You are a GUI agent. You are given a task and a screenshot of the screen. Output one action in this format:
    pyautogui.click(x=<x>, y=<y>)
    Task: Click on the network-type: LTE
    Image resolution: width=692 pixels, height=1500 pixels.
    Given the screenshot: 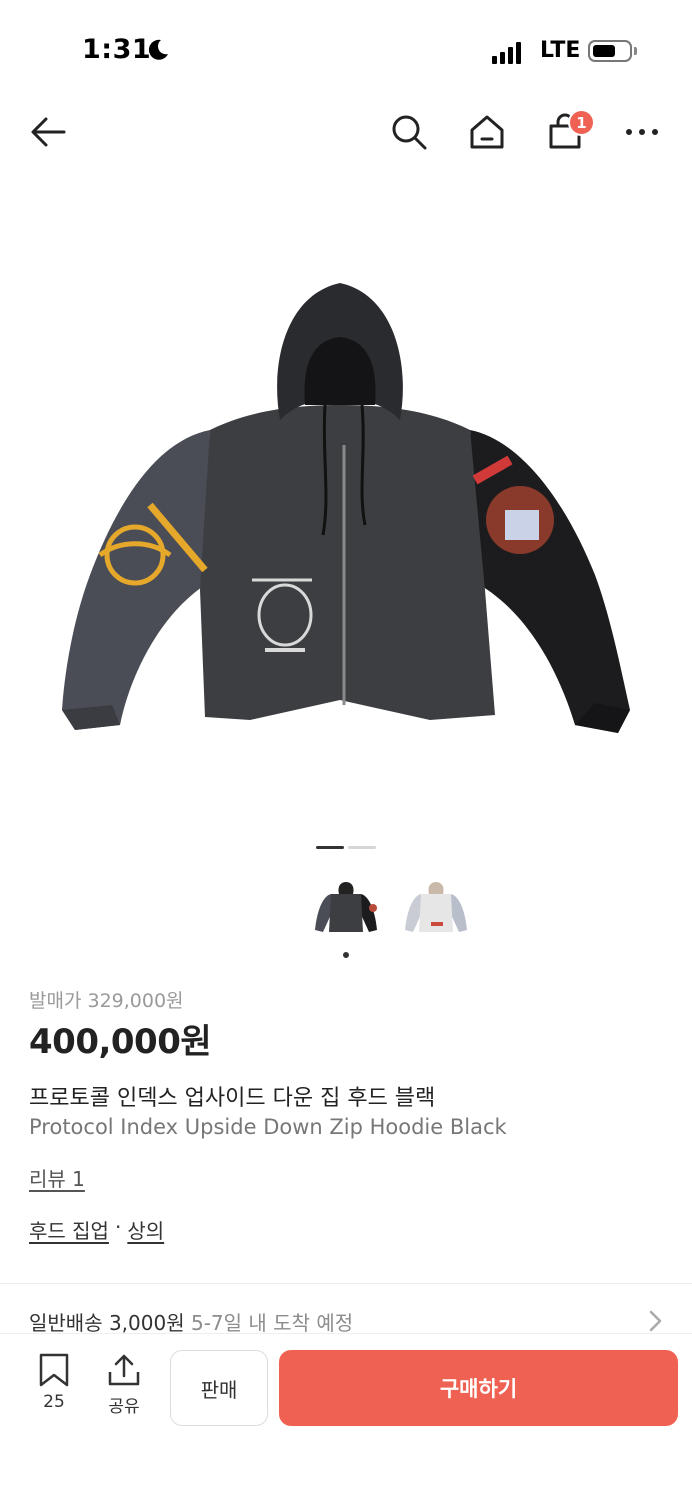 What is the action you would take?
    pyautogui.click(x=560, y=50)
    